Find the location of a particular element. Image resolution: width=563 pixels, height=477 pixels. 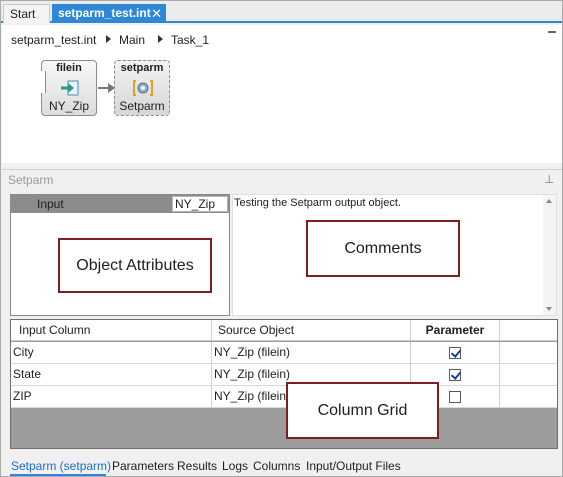

grid-header-row: Input Column Source Object Parameter is located at coordinates (284, 330).